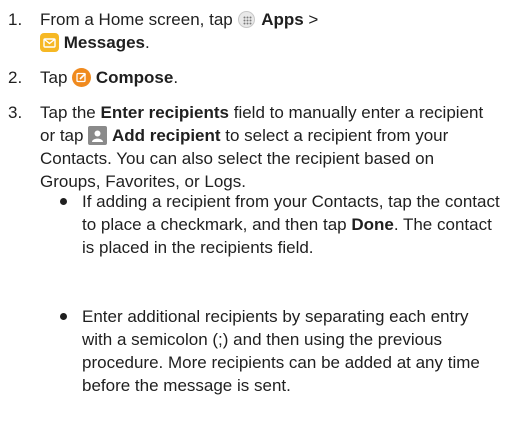 The image size is (510, 427). Describe the element at coordinates (147, 42) in the screenshot. I see `step-1-end: .` at that location.